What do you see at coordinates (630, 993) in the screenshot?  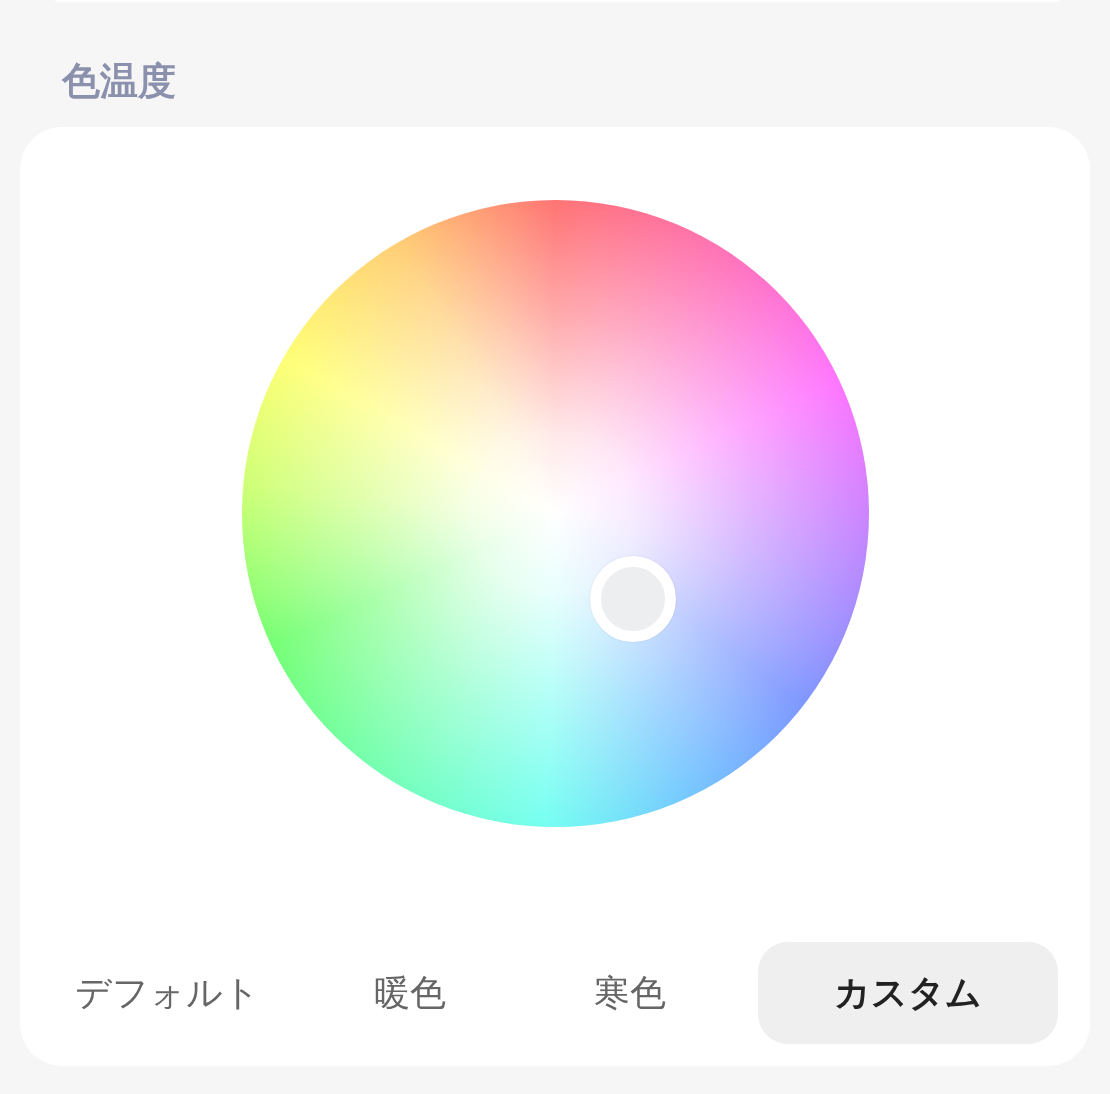 I see `preset-tab: 寒色` at bounding box center [630, 993].